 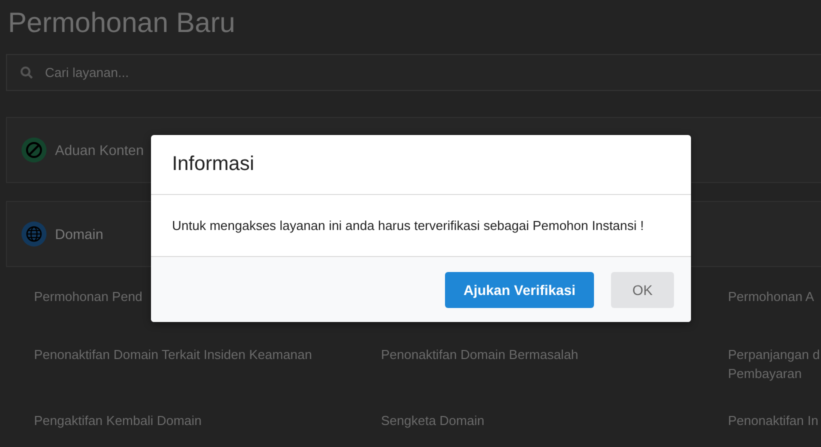 I want to click on ok-button: OK, so click(x=642, y=290).